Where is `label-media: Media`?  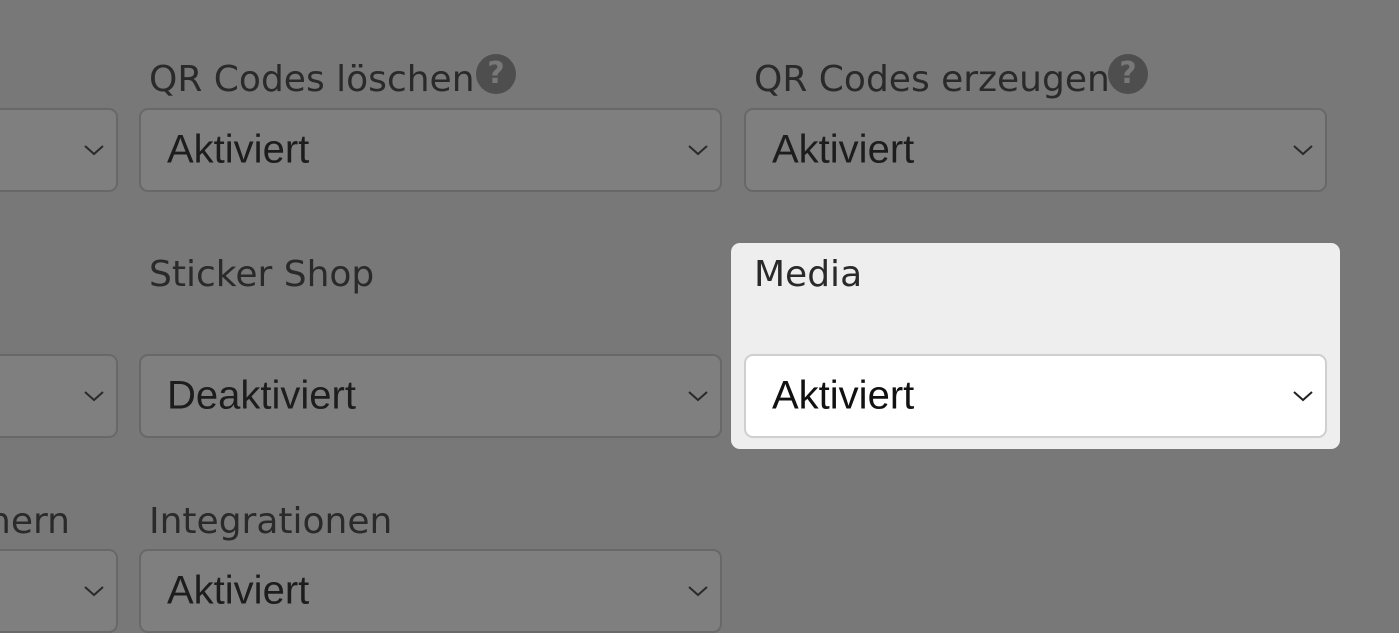 label-media: Media is located at coordinates (808, 274).